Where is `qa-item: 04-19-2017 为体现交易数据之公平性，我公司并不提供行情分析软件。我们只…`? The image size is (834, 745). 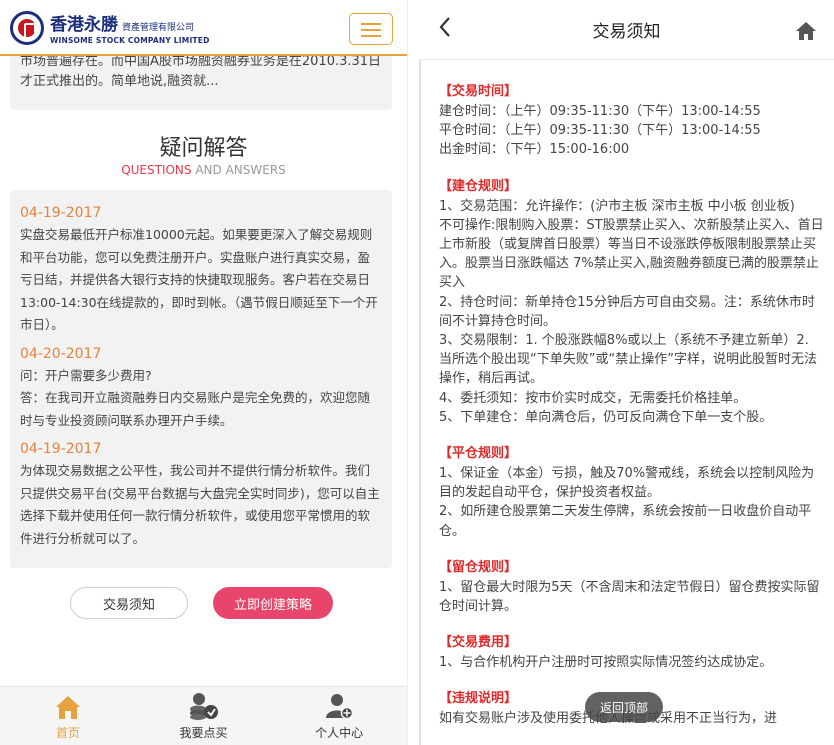
qa-item: 04-19-2017 为体现交易数据之公平性，我公司并不提供行情分析软件。我们只… is located at coordinates (201, 494).